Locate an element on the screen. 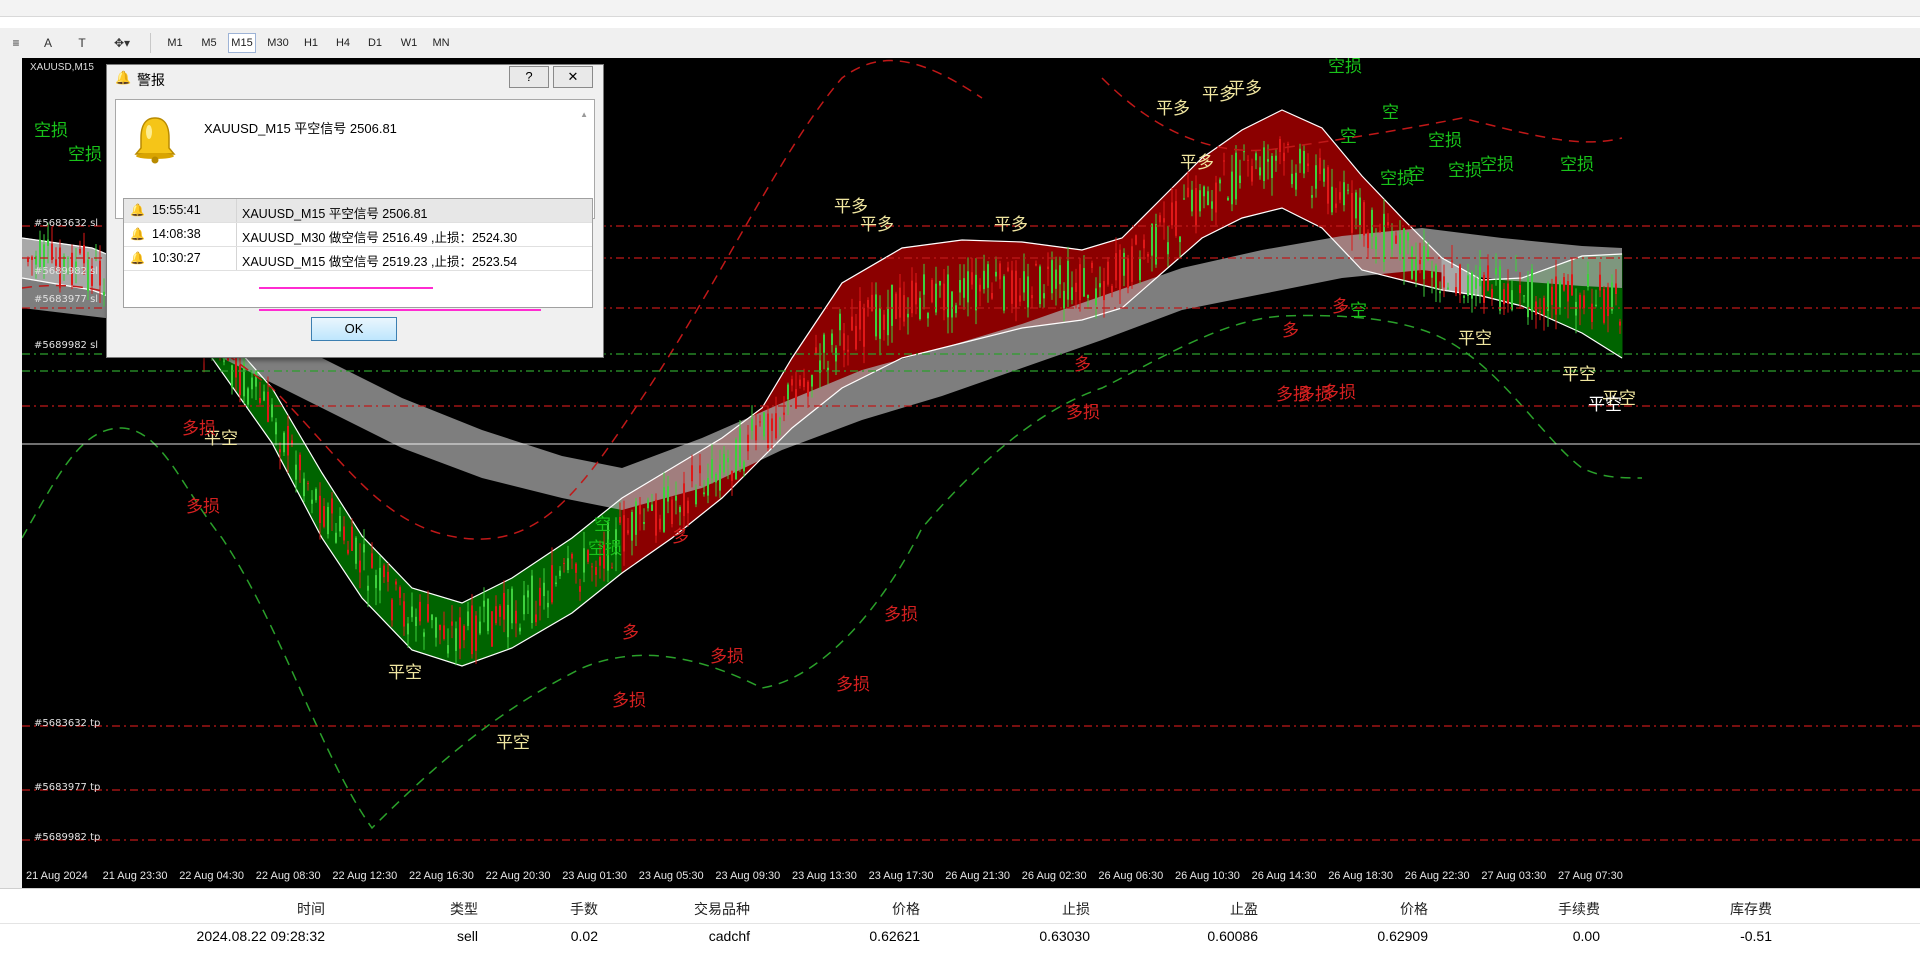  alert-title: 警报 is located at coordinates (151, 80).